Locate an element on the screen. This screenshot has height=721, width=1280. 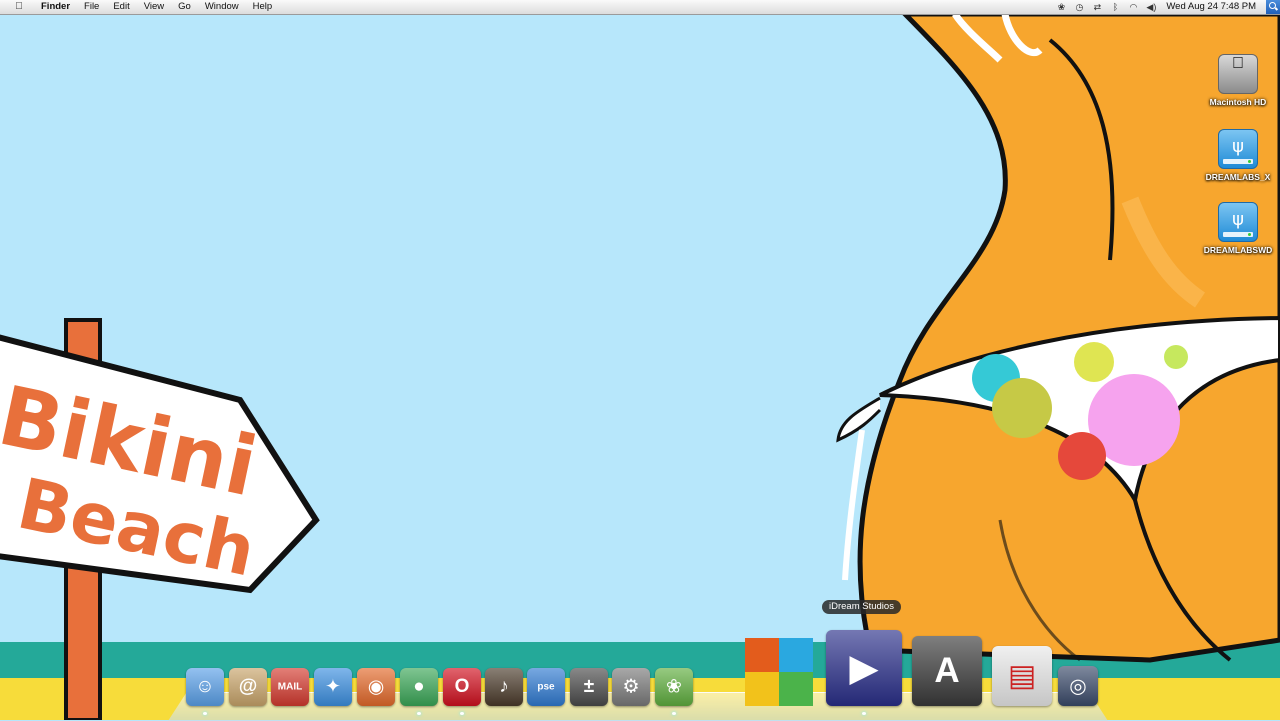
calculator-icon: ± is located at coordinates (589, 686).